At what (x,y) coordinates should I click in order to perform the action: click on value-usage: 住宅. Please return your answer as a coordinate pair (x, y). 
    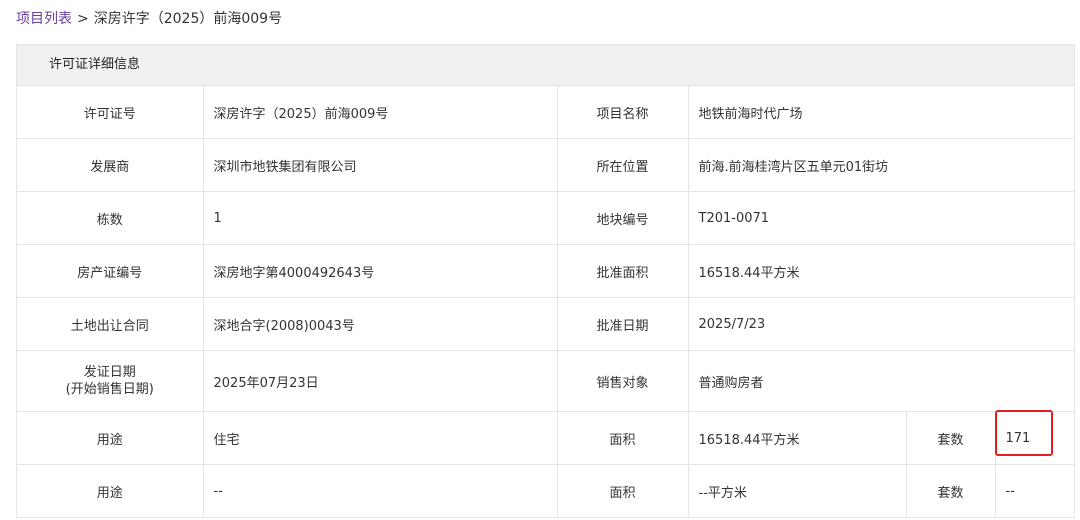
    Looking at the image, I should click on (380, 438).